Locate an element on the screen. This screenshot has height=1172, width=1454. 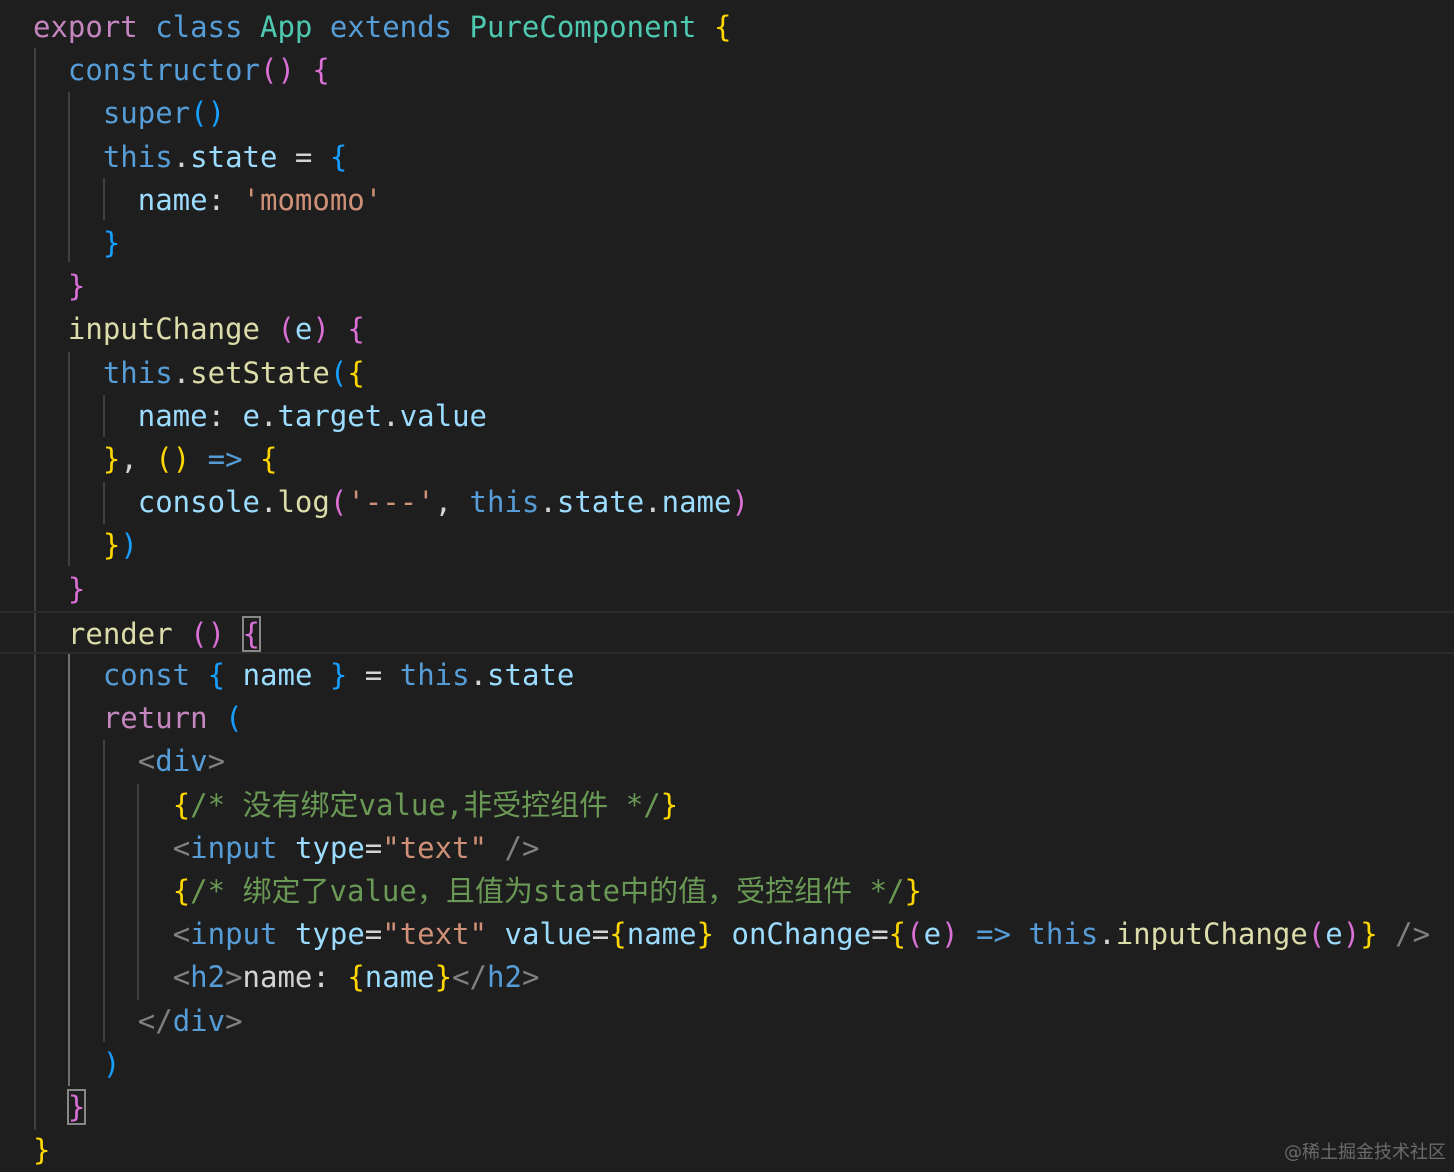
code-line: ) is located at coordinates (60, 1064).